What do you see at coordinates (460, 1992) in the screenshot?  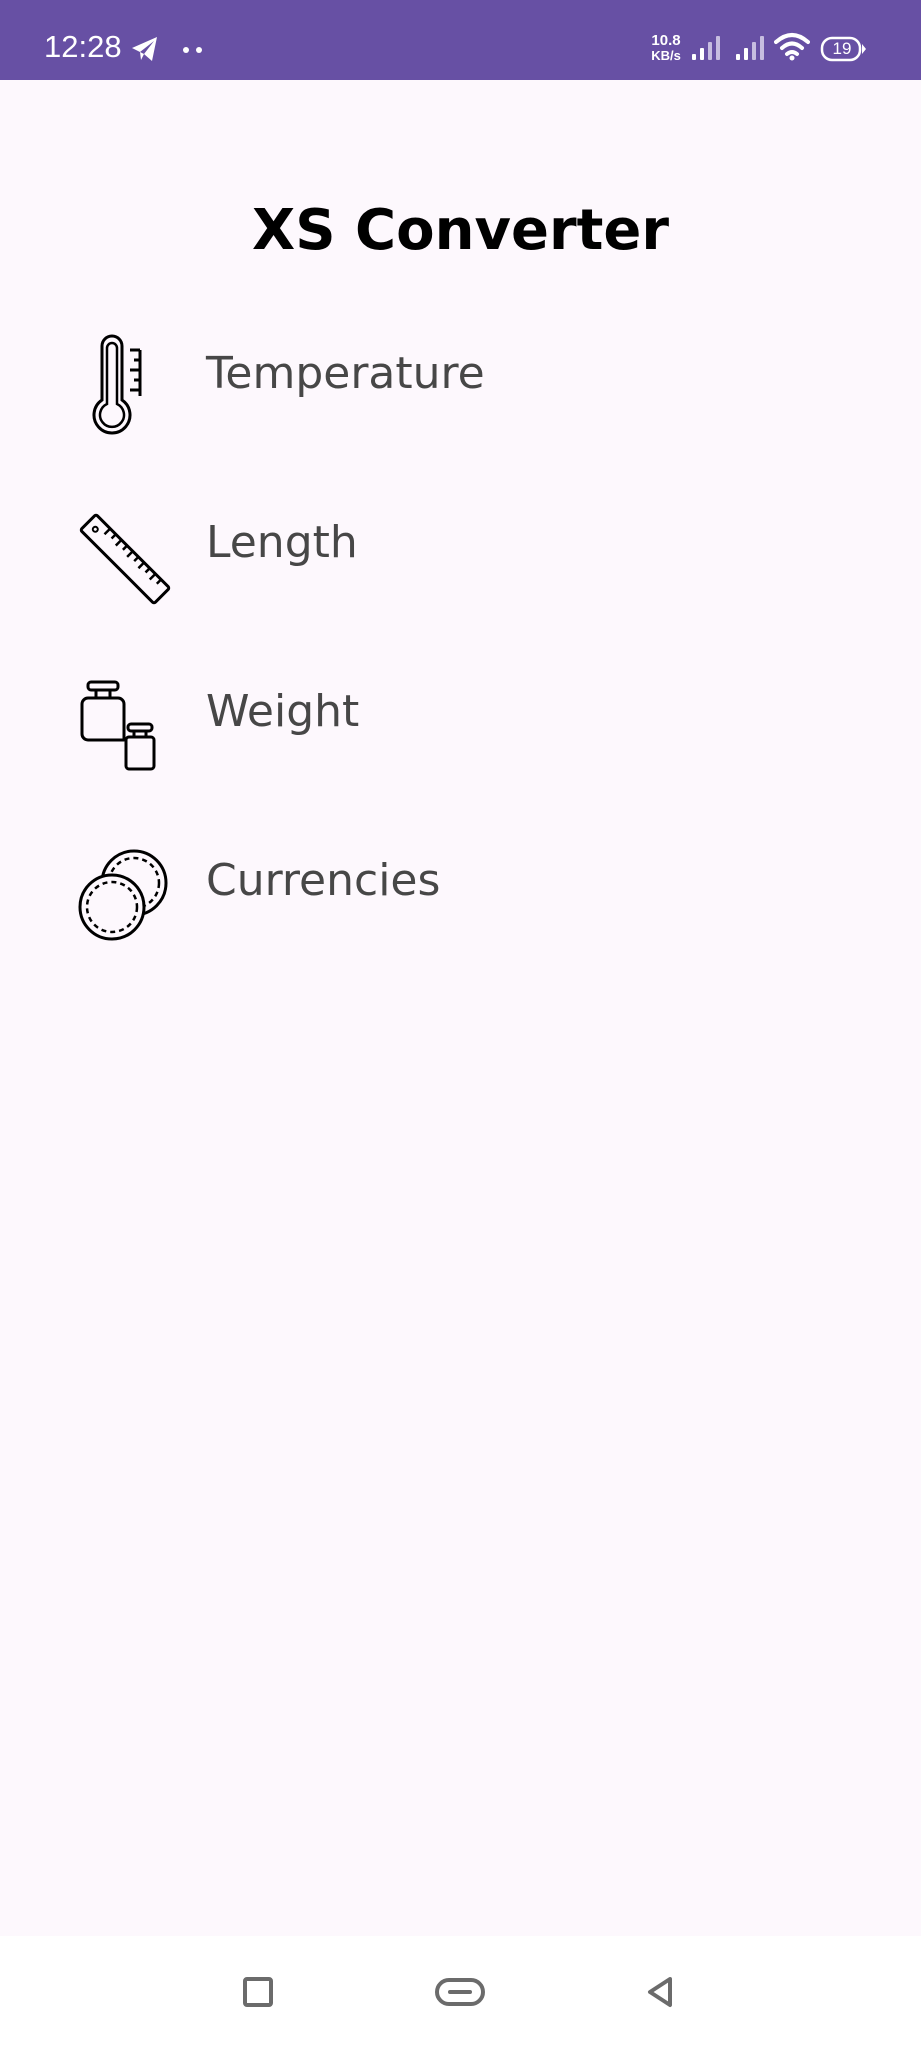 I see `home-button` at bounding box center [460, 1992].